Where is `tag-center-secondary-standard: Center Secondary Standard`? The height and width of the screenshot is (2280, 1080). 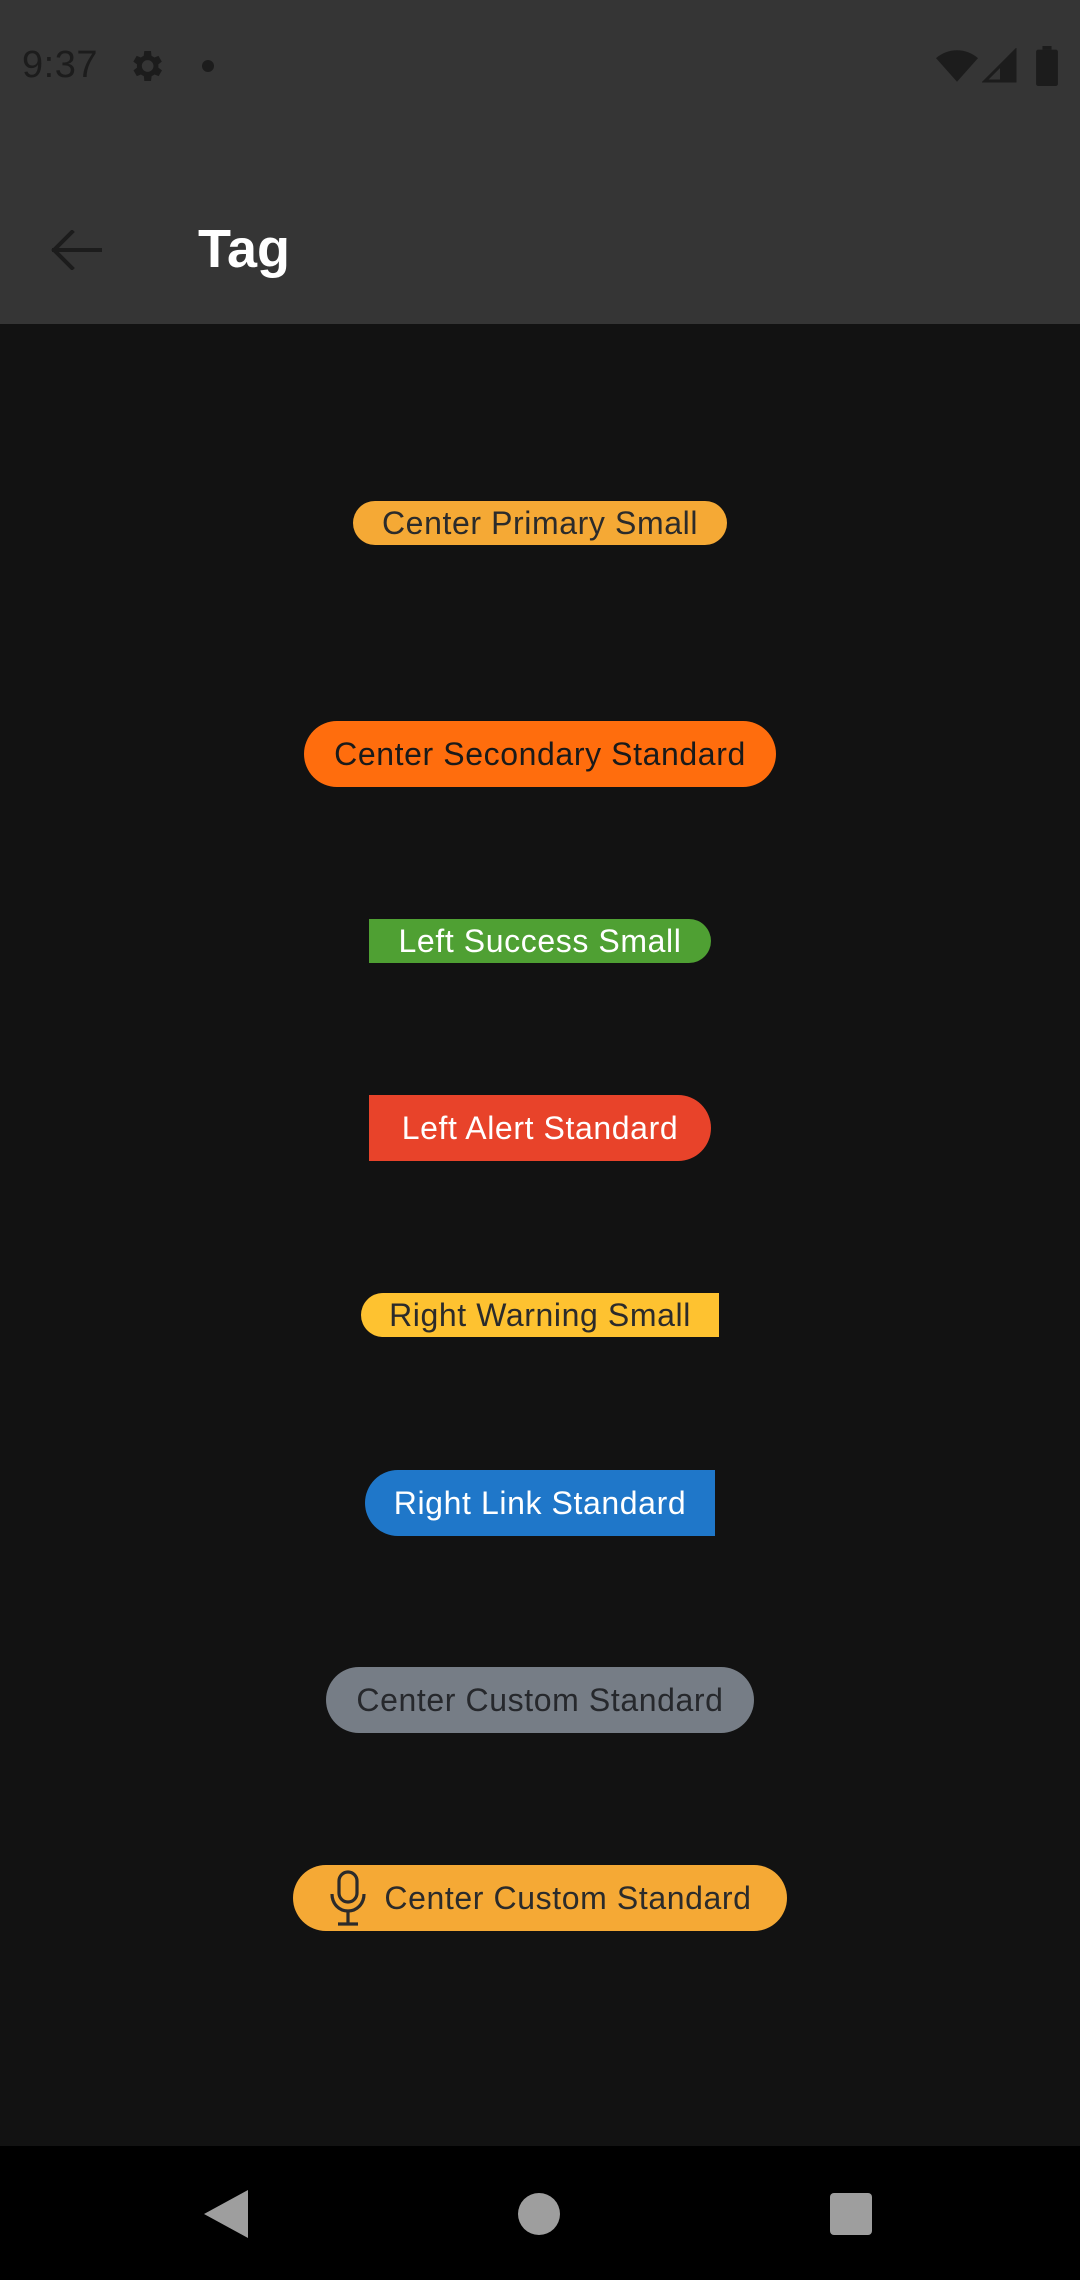
tag-center-secondary-standard: Center Secondary Standard is located at coordinates (540, 754).